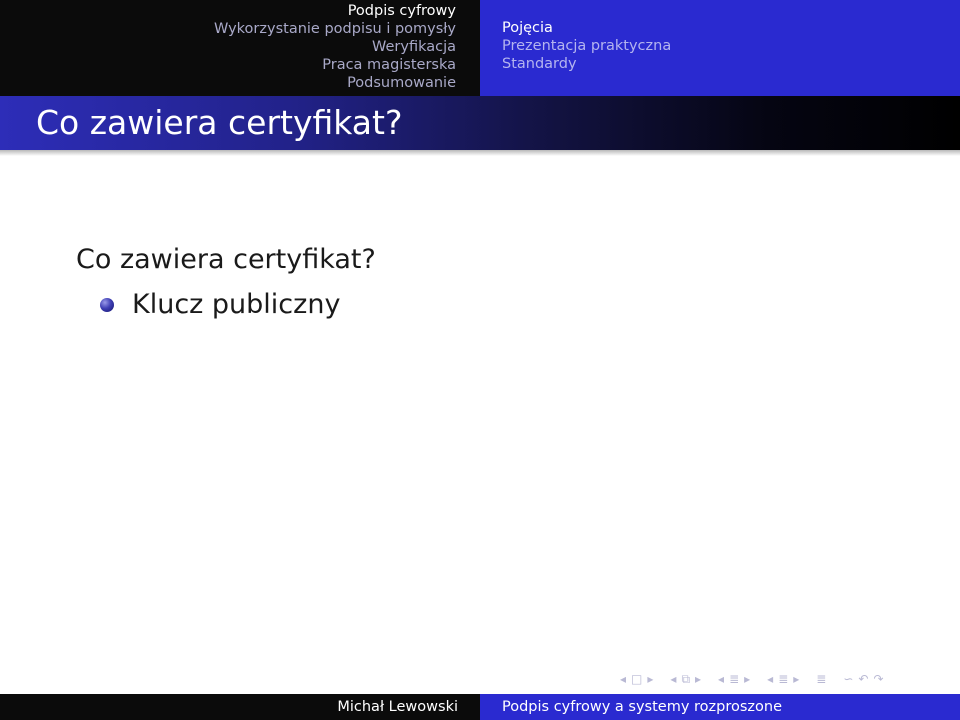 This screenshot has height=720, width=960. Describe the element at coordinates (107, 305) in the screenshot. I see `bullet-icon` at that location.